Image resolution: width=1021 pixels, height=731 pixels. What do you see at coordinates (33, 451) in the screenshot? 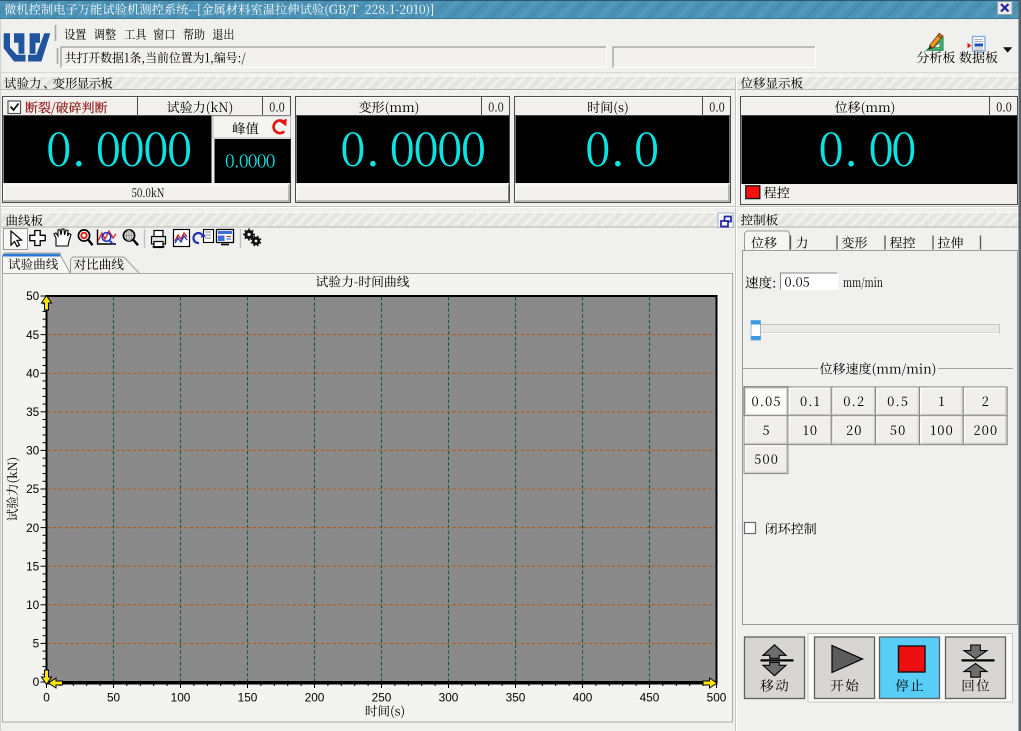
I see `svg-text: 30` at bounding box center [33, 451].